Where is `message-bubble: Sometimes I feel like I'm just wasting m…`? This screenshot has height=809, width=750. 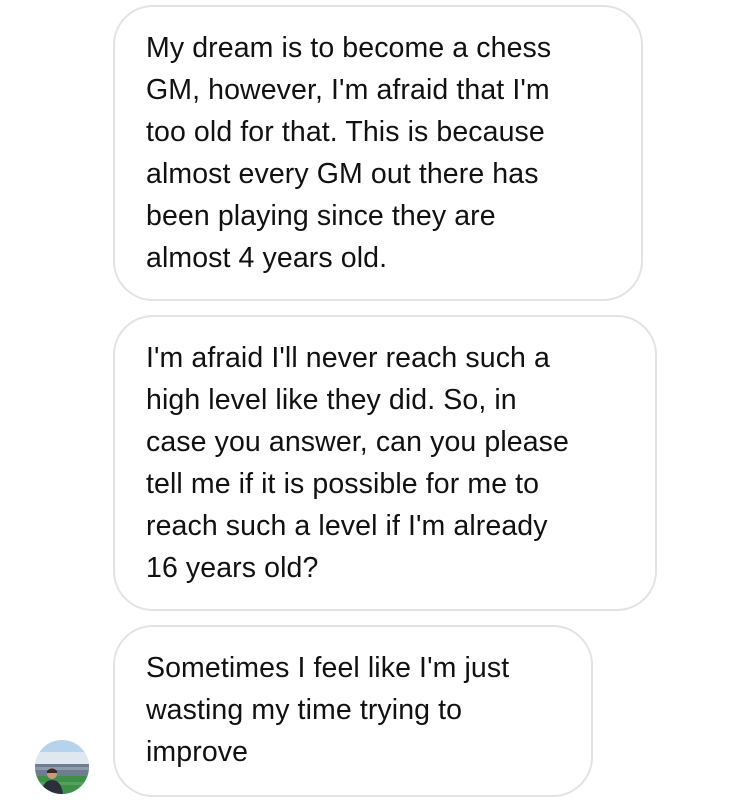 message-bubble: Sometimes I feel like I'm just wasting m… is located at coordinates (353, 711).